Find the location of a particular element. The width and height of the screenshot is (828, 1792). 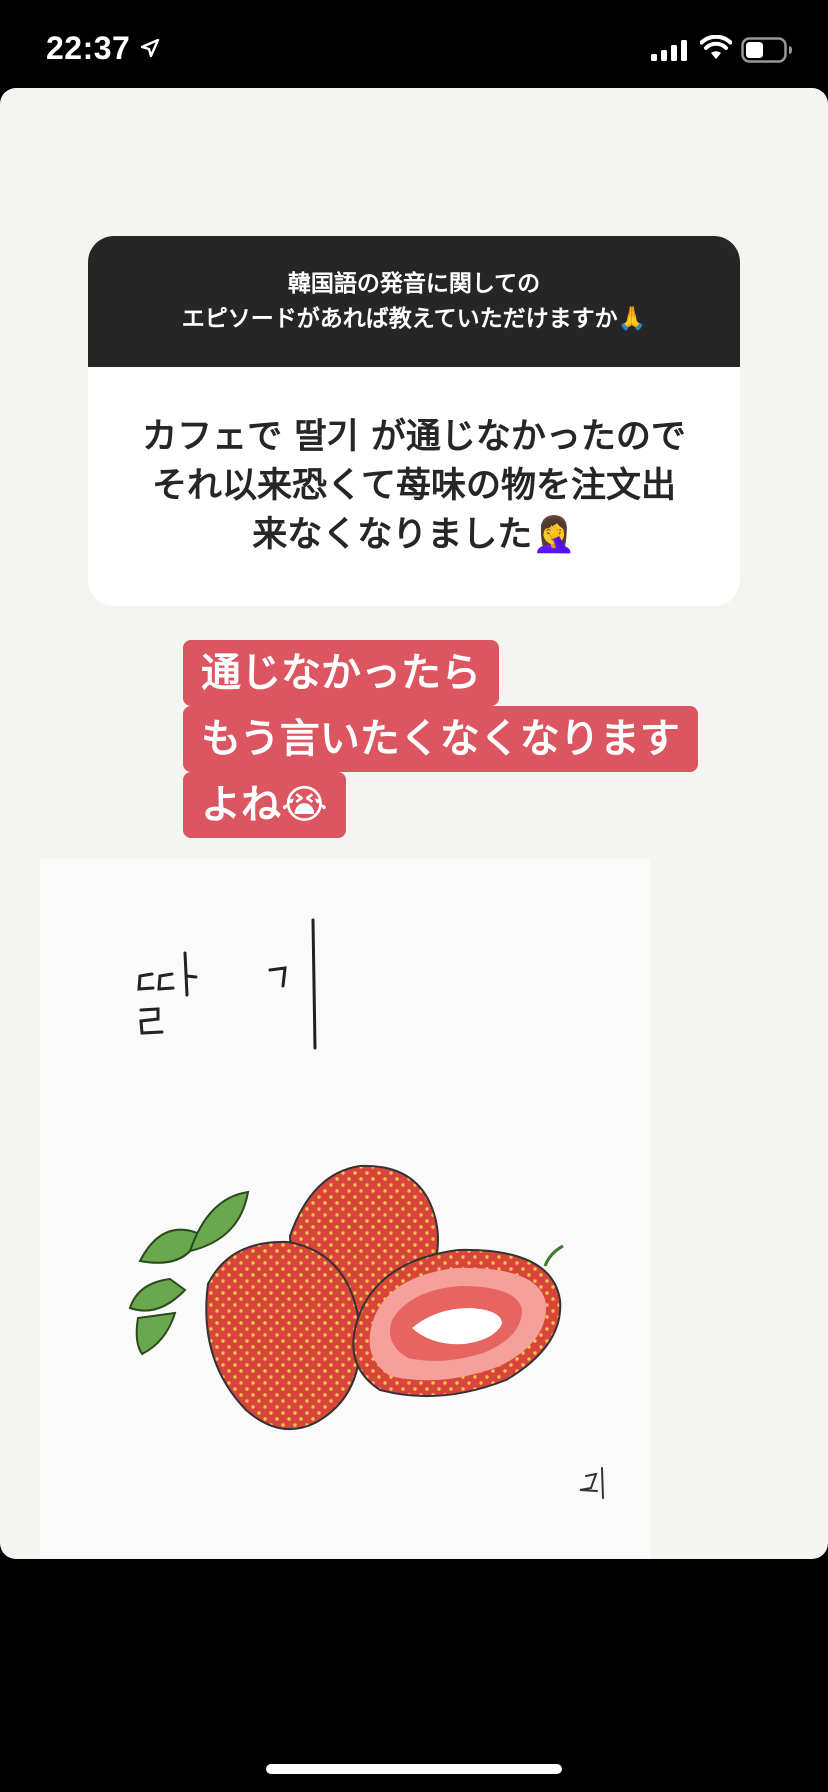

wifi-icon is located at coordinates (716, 47).